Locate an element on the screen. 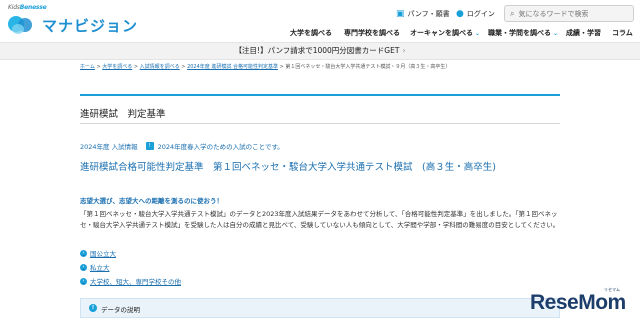 Image resolution: width=640 pixels, height=322 pixels. login-link: ● ログイン is located at coordinates (475, 14).